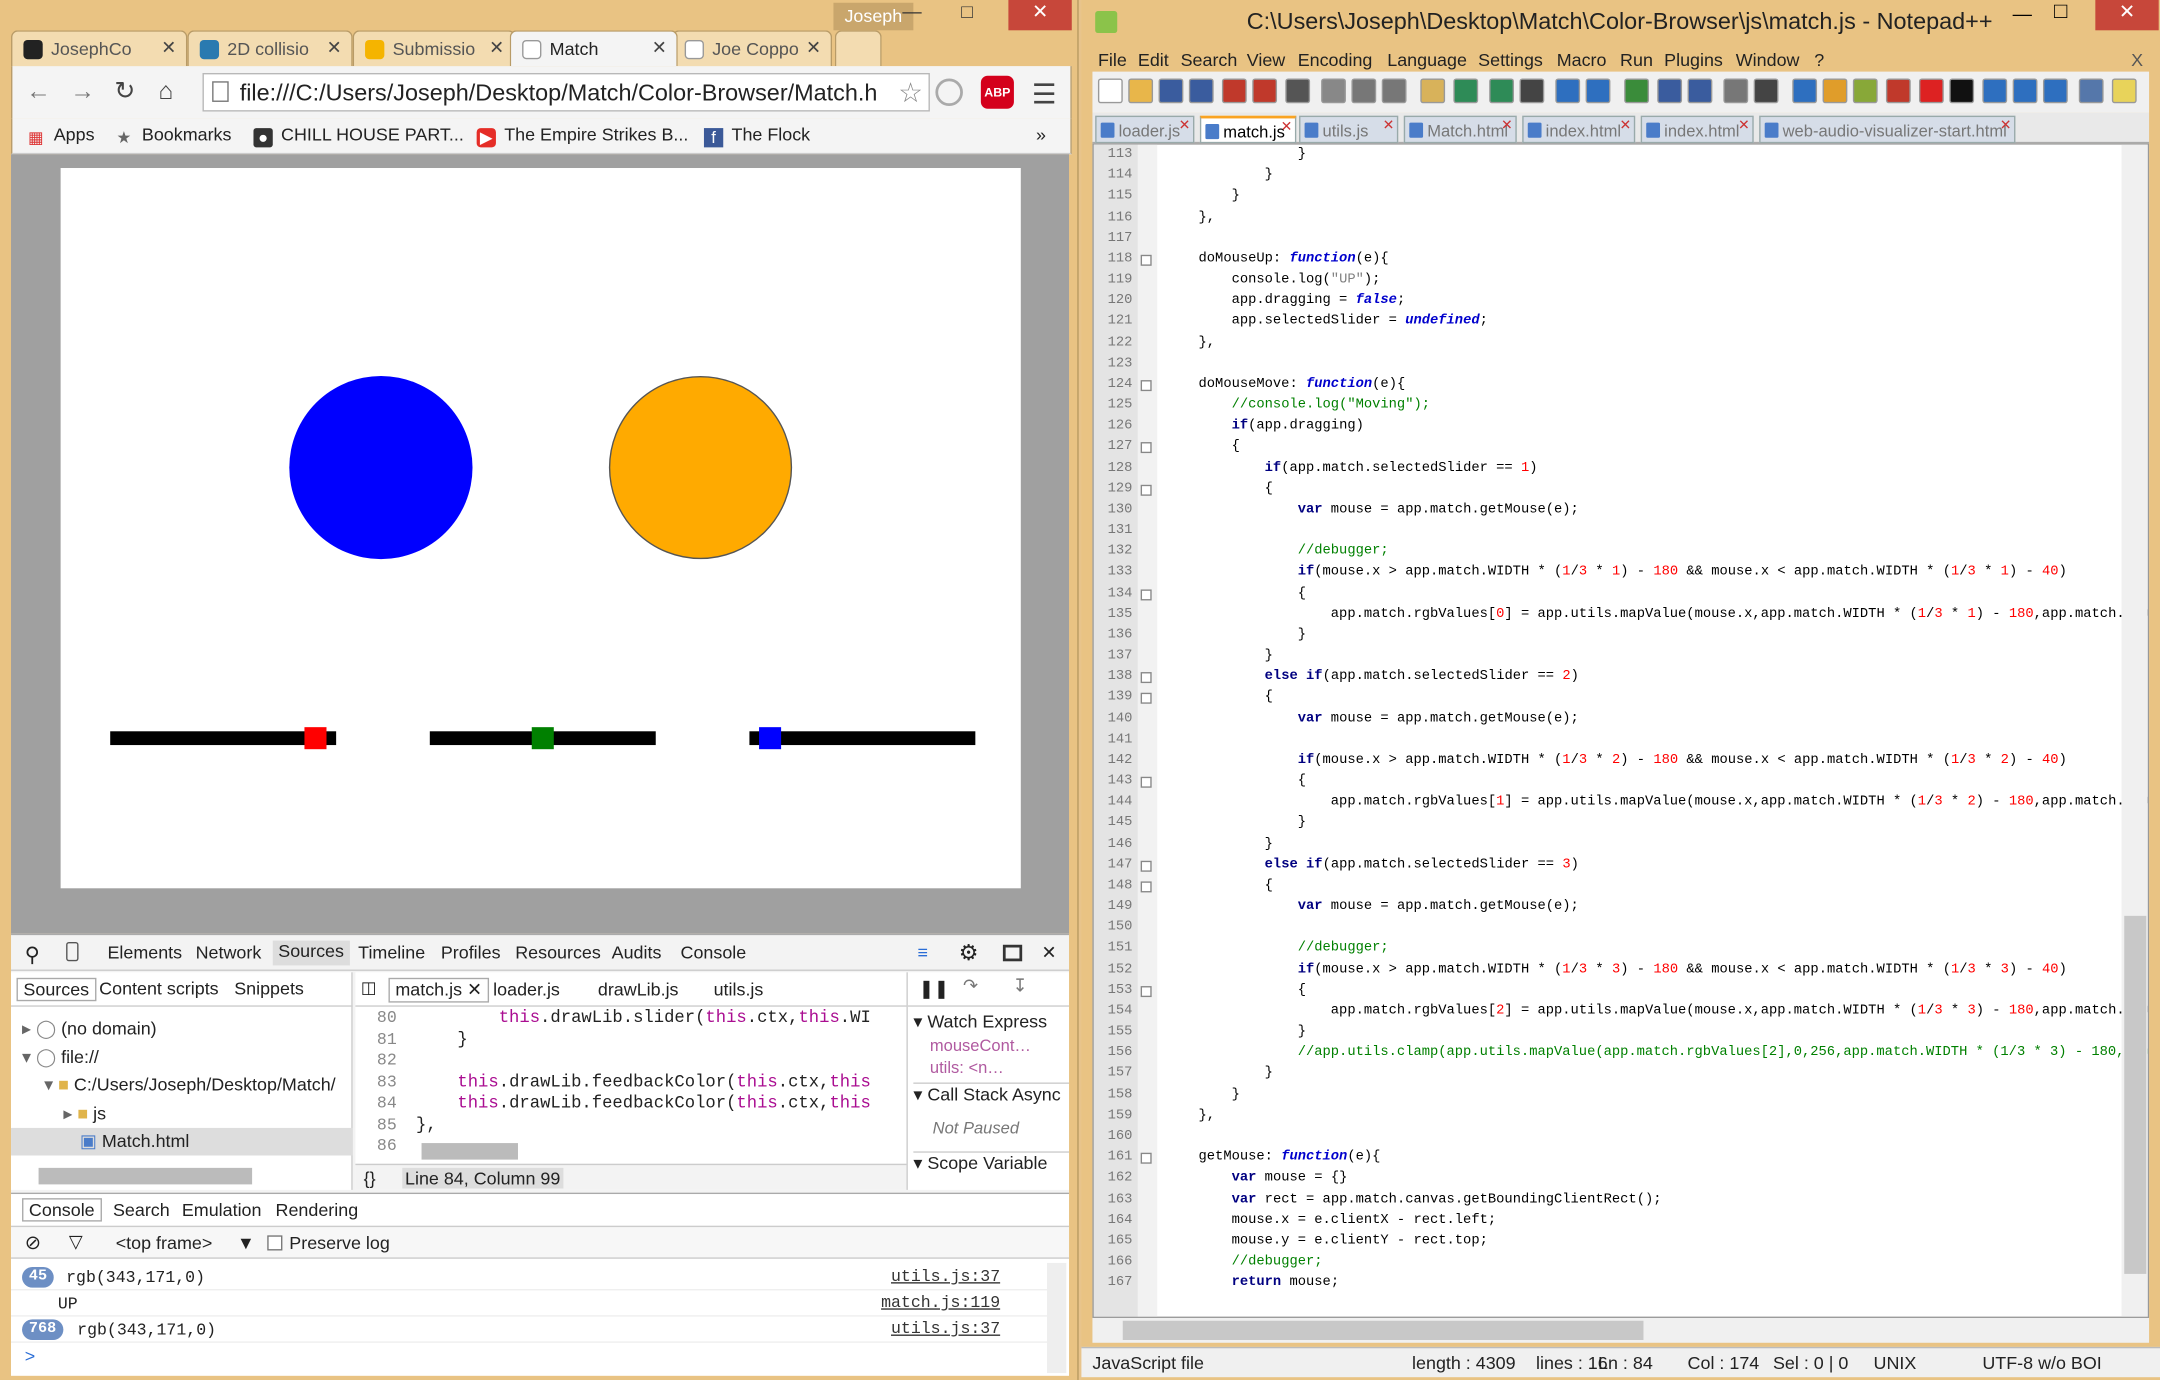 The height and width of the screenshot is (1380, 2160). What do you see at coordinates (1266, 60) in the screenshot?
I see `menu-view: View` at bounding box center [1266, 60].